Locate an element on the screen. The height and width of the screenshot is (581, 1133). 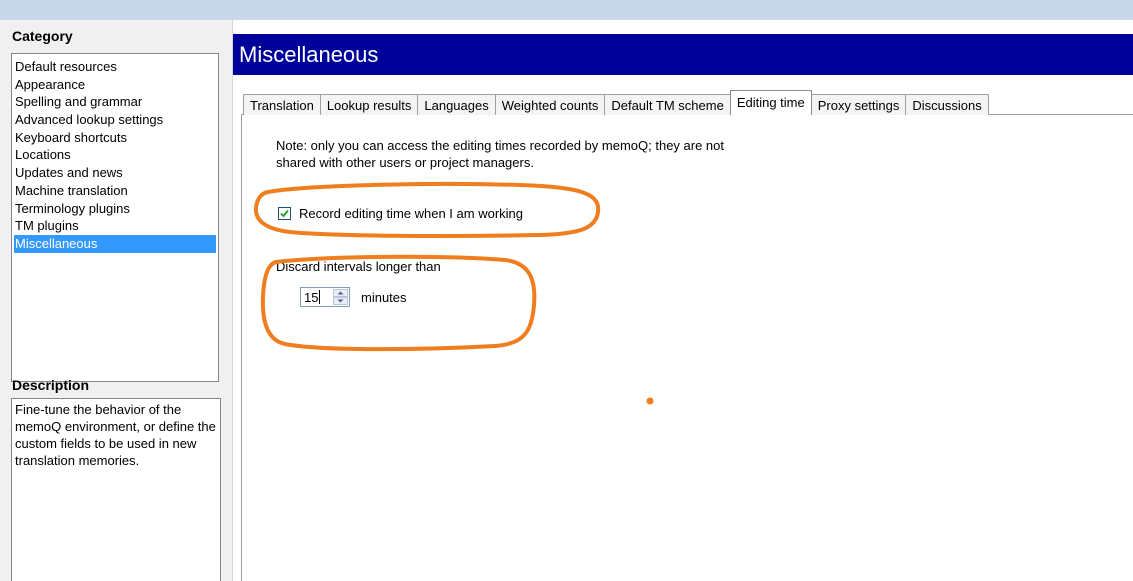
tab-default-tm-scheme: Default TM scheme is located at coordinates (667, 104).